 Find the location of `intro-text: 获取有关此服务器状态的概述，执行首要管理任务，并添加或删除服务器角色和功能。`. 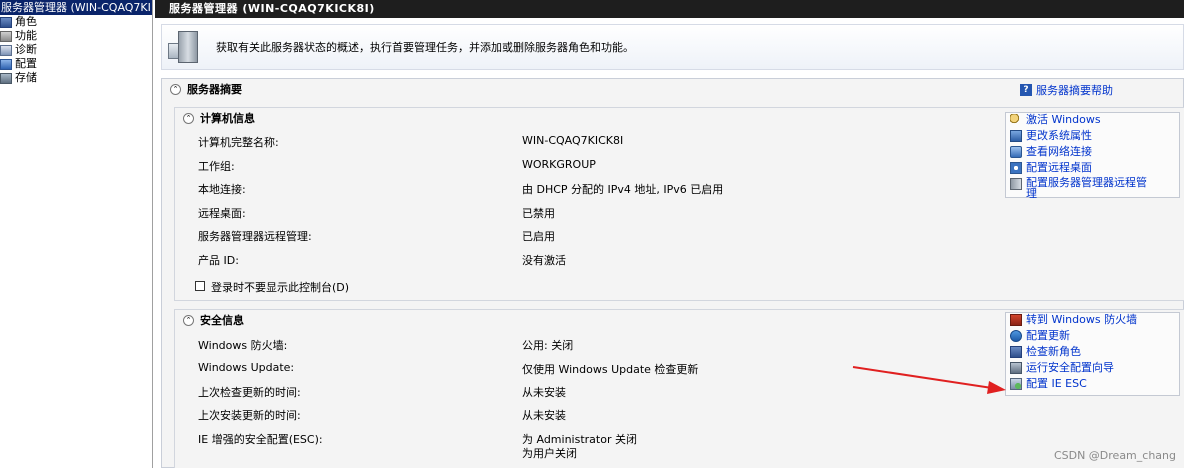

intro-text: 获取有关此服务器状态的概述，执行首要管理任务，并添加或删除服务器角色和功能。 is located at coordinates (425, 47).